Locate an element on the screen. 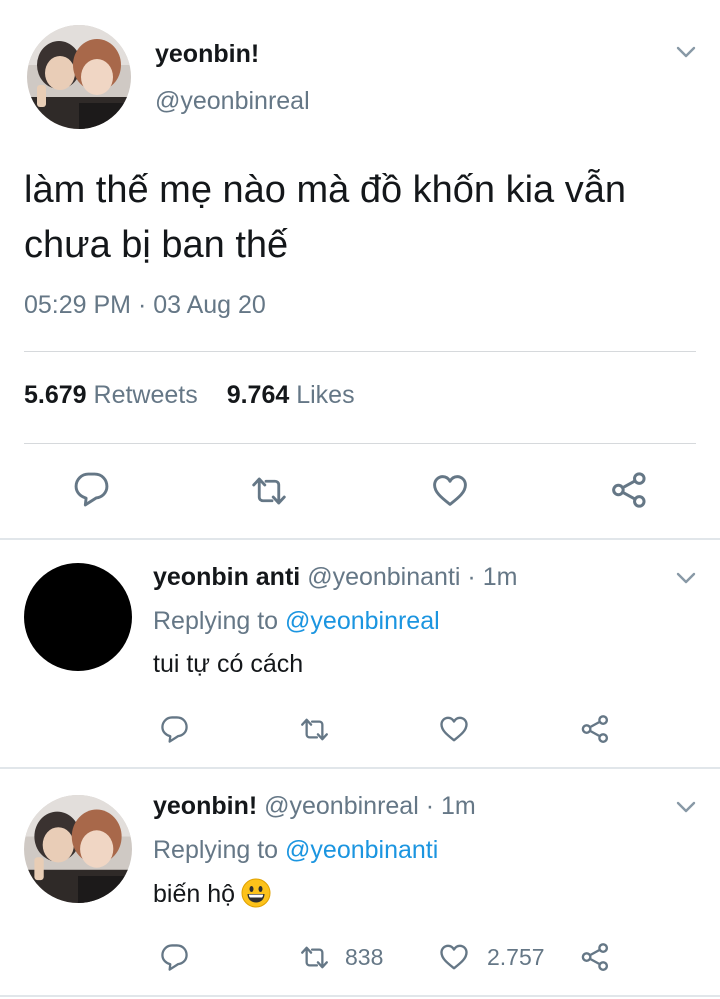 This screenshot has width=720, height=999. reply-header: yeonbin! @yeonbinreal · 1m is located at coordinates (314, 806).